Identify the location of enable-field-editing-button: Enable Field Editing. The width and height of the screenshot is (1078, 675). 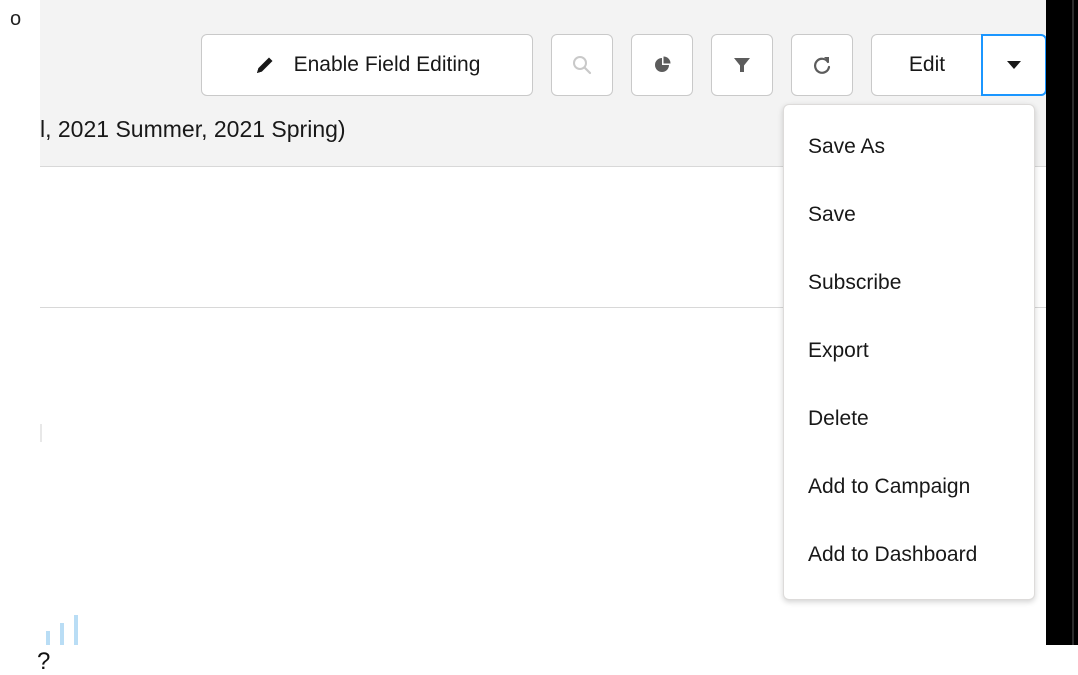
(367, 65).